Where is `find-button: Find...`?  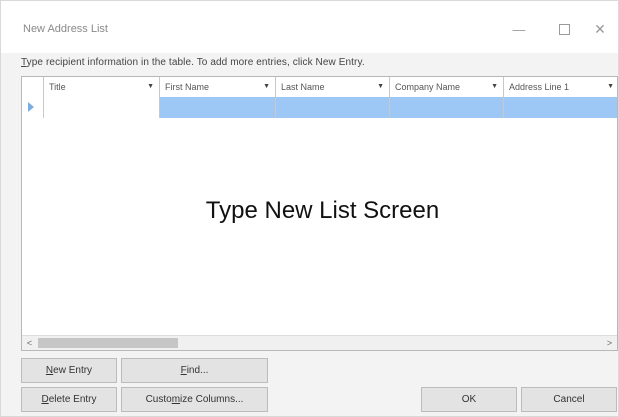
find-button: Find... is located at coordinates (194, 370).